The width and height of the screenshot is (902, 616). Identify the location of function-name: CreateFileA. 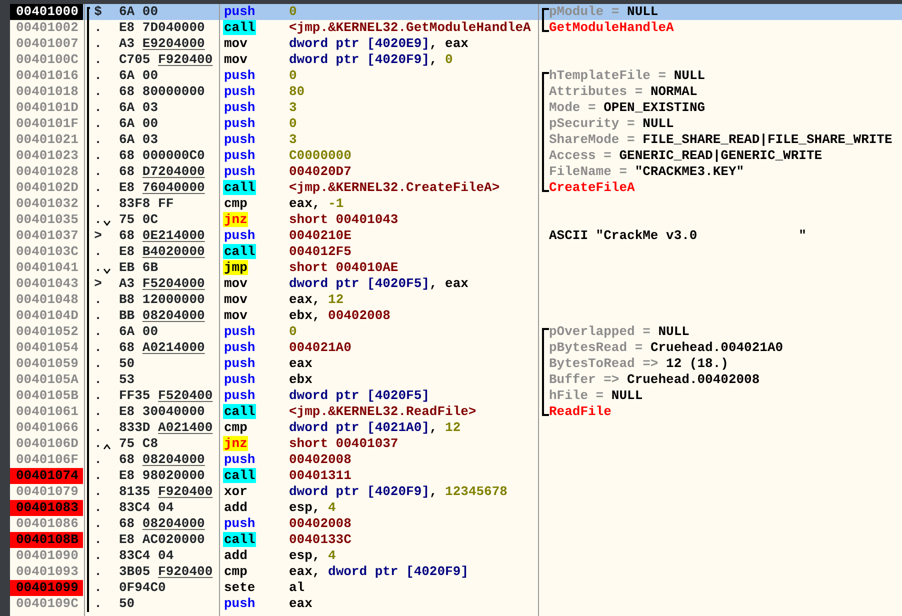
(592, 188).